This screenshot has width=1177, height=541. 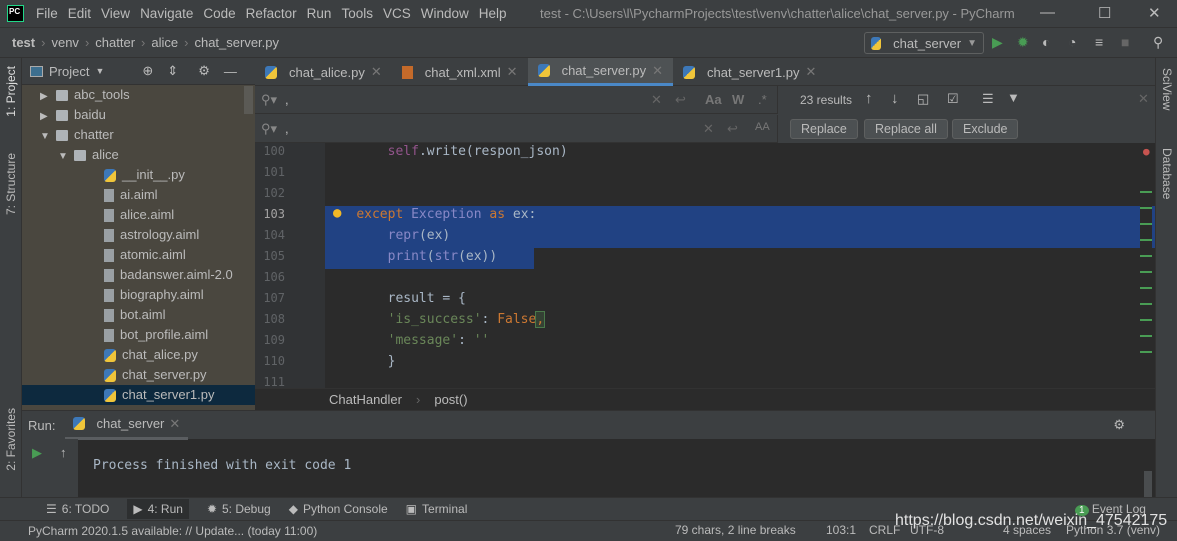 I want to click on tree-item: chat_alice.py, so click(x=138, y=355).